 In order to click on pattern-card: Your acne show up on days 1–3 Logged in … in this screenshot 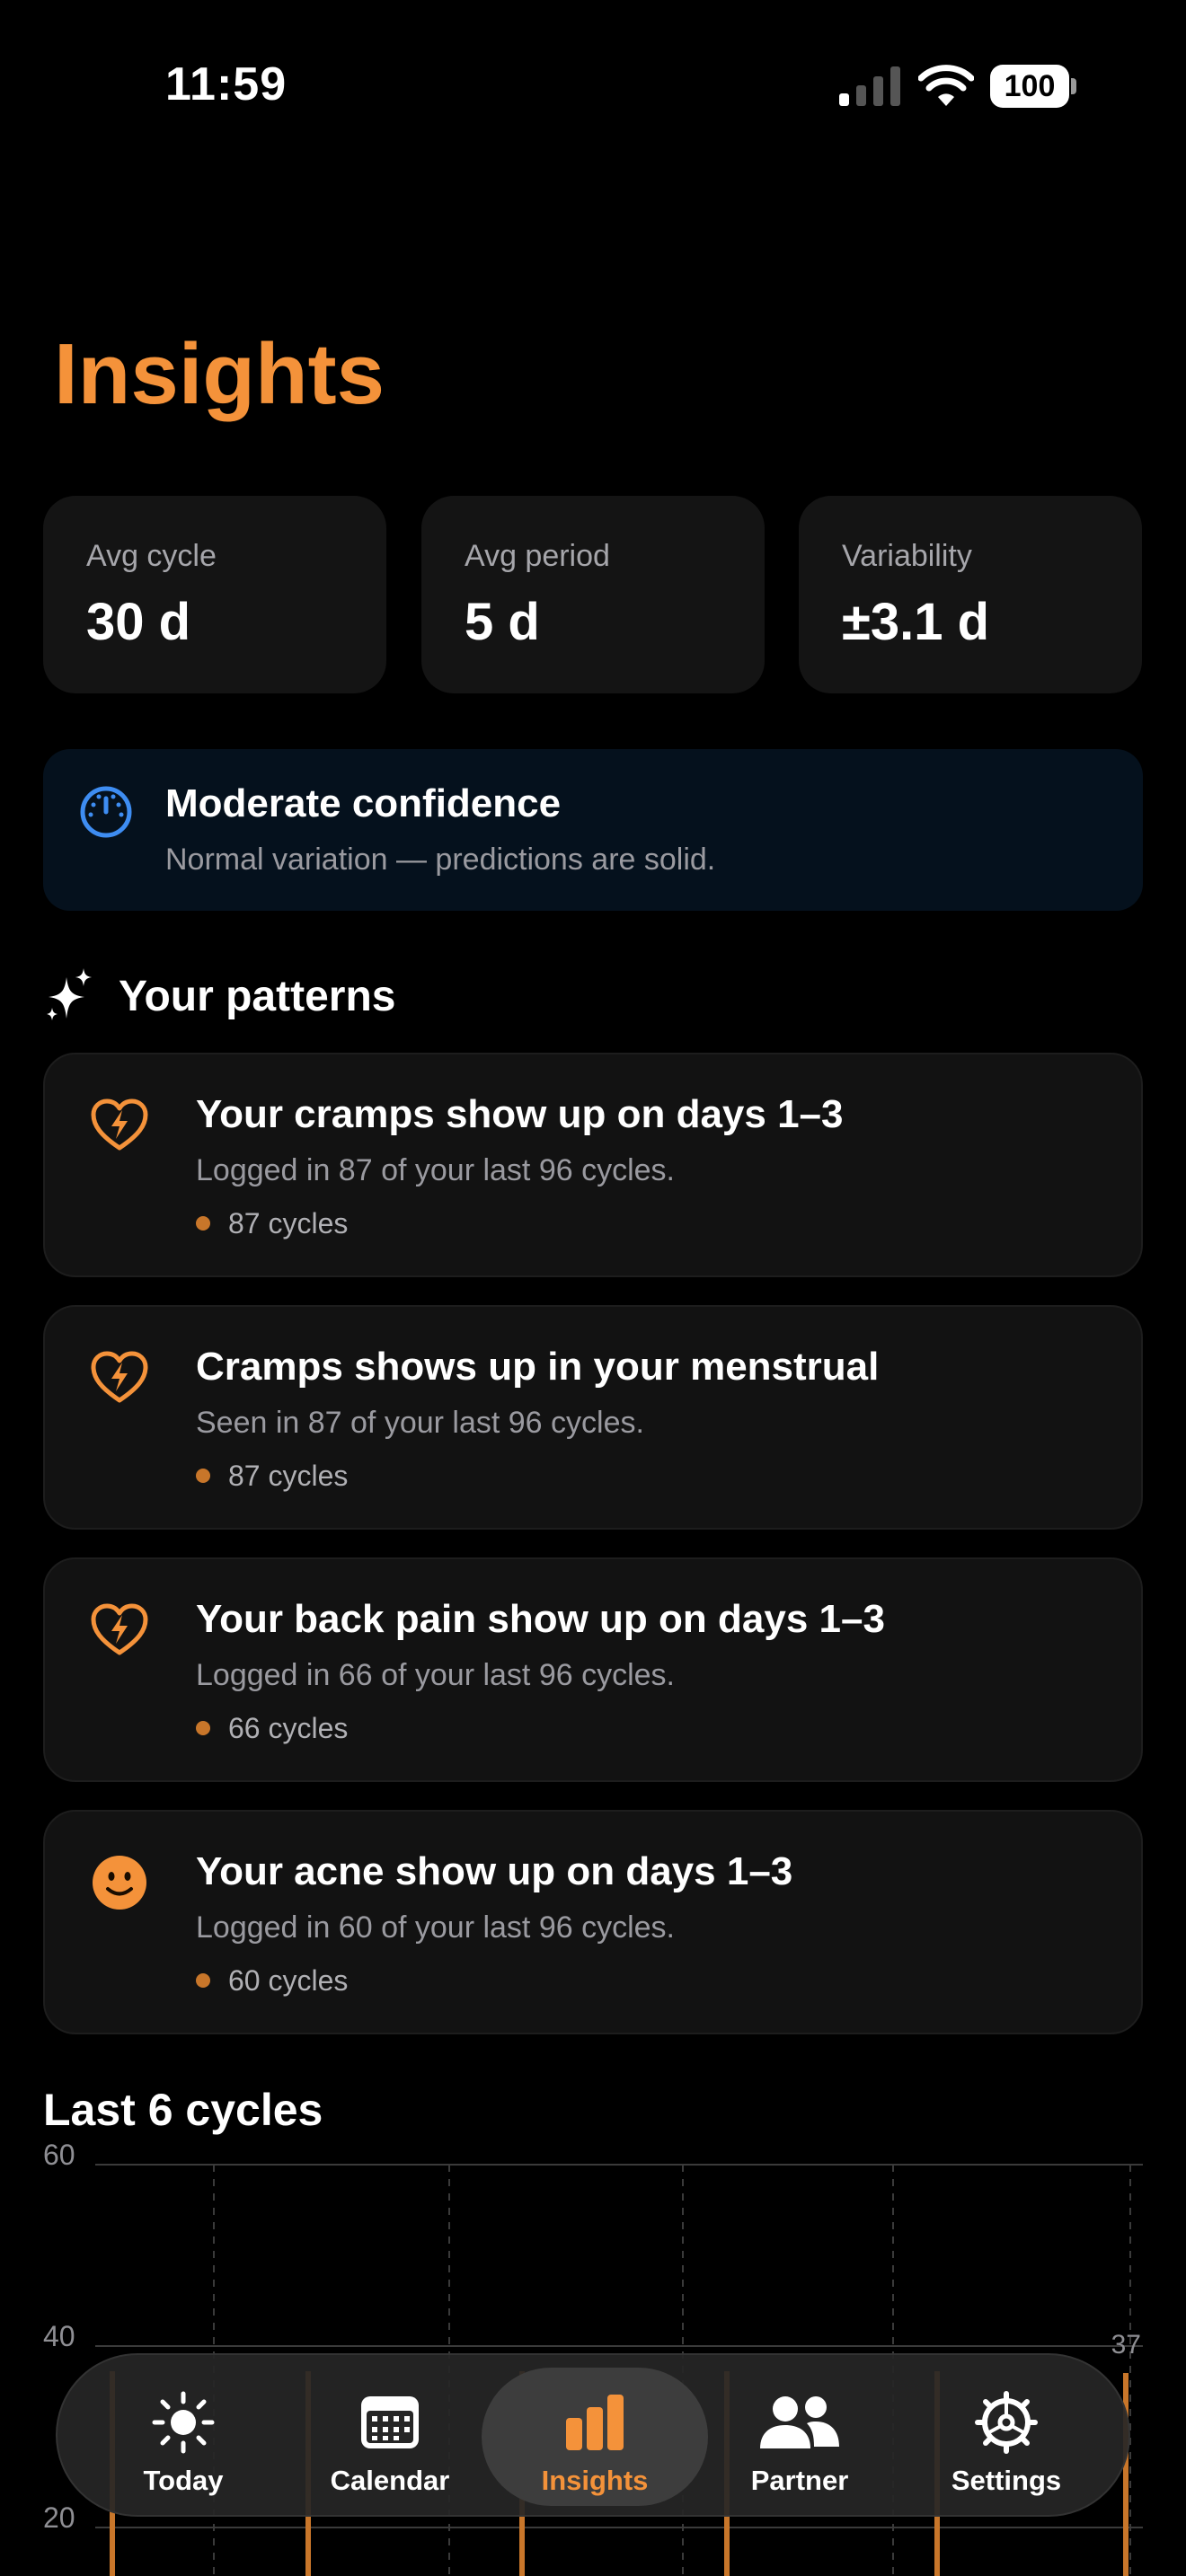, I will do `click(593, 1922)`.